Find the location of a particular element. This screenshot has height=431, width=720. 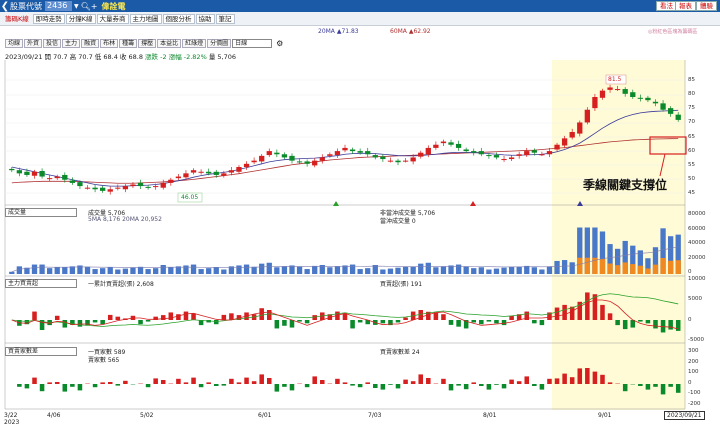

x-tick: 4/06 is located at coordinates (54, 415).